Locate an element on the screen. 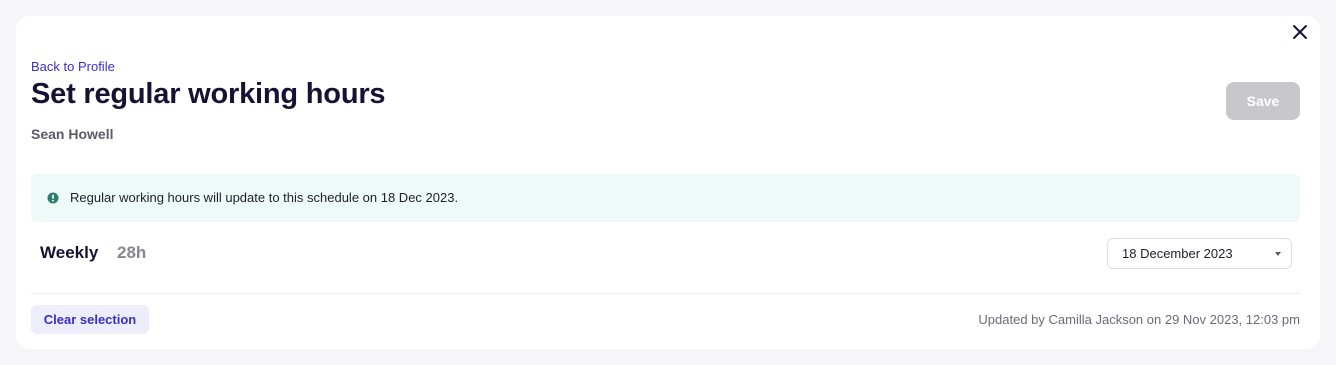 This screenshot has height=365, width=1336. page-title: Set regular working hours is located at coordinates (208, 94).